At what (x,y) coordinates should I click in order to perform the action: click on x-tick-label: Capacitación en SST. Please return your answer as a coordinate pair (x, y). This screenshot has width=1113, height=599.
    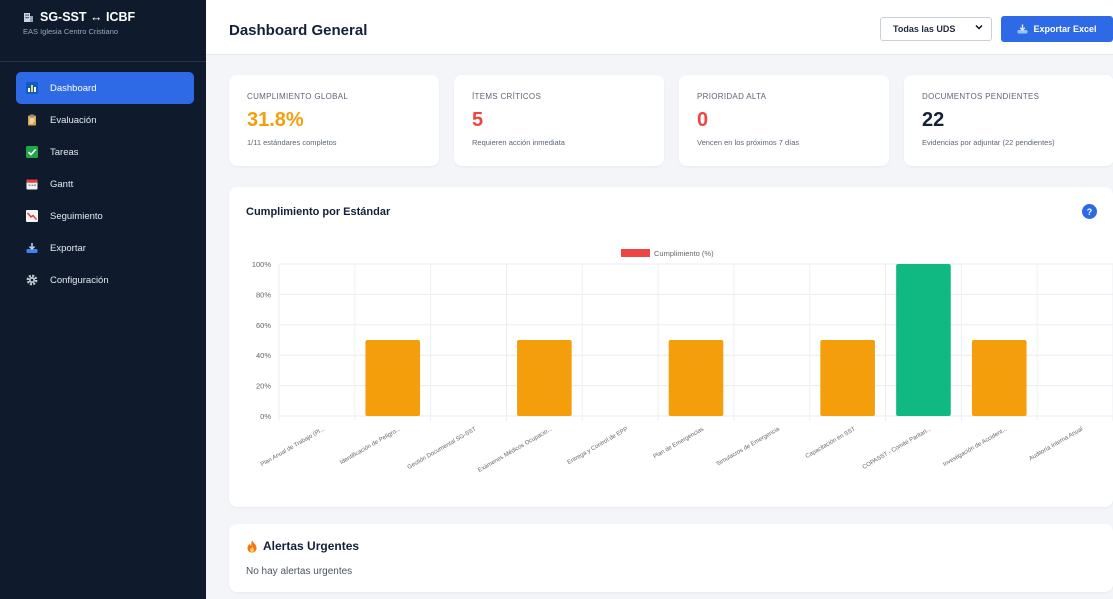
    Looking at the image, I should click on (831, 443).